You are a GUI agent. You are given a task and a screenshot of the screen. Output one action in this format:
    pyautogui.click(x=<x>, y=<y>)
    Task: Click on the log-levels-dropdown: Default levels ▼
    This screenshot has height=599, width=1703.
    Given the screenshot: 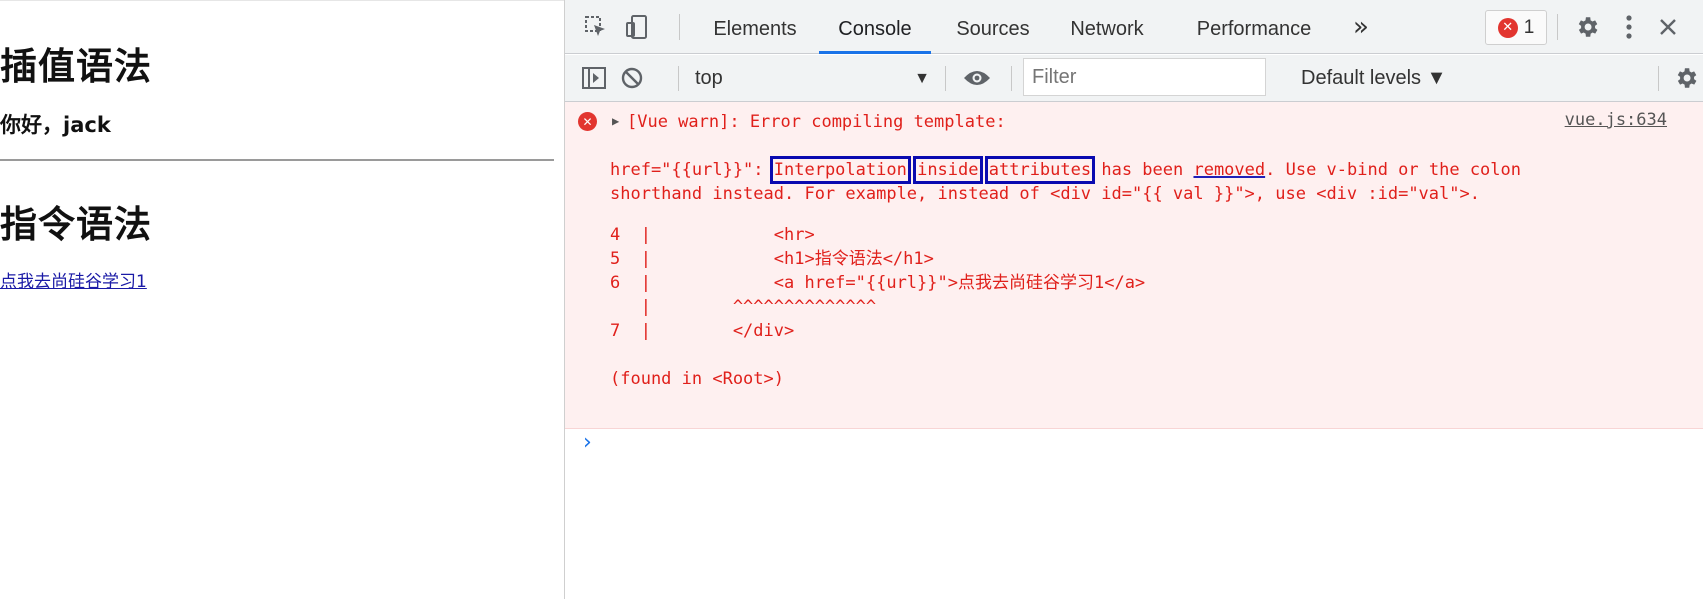 What is the action you would take?
    pyautogui.click(x=1373, y=78)
    